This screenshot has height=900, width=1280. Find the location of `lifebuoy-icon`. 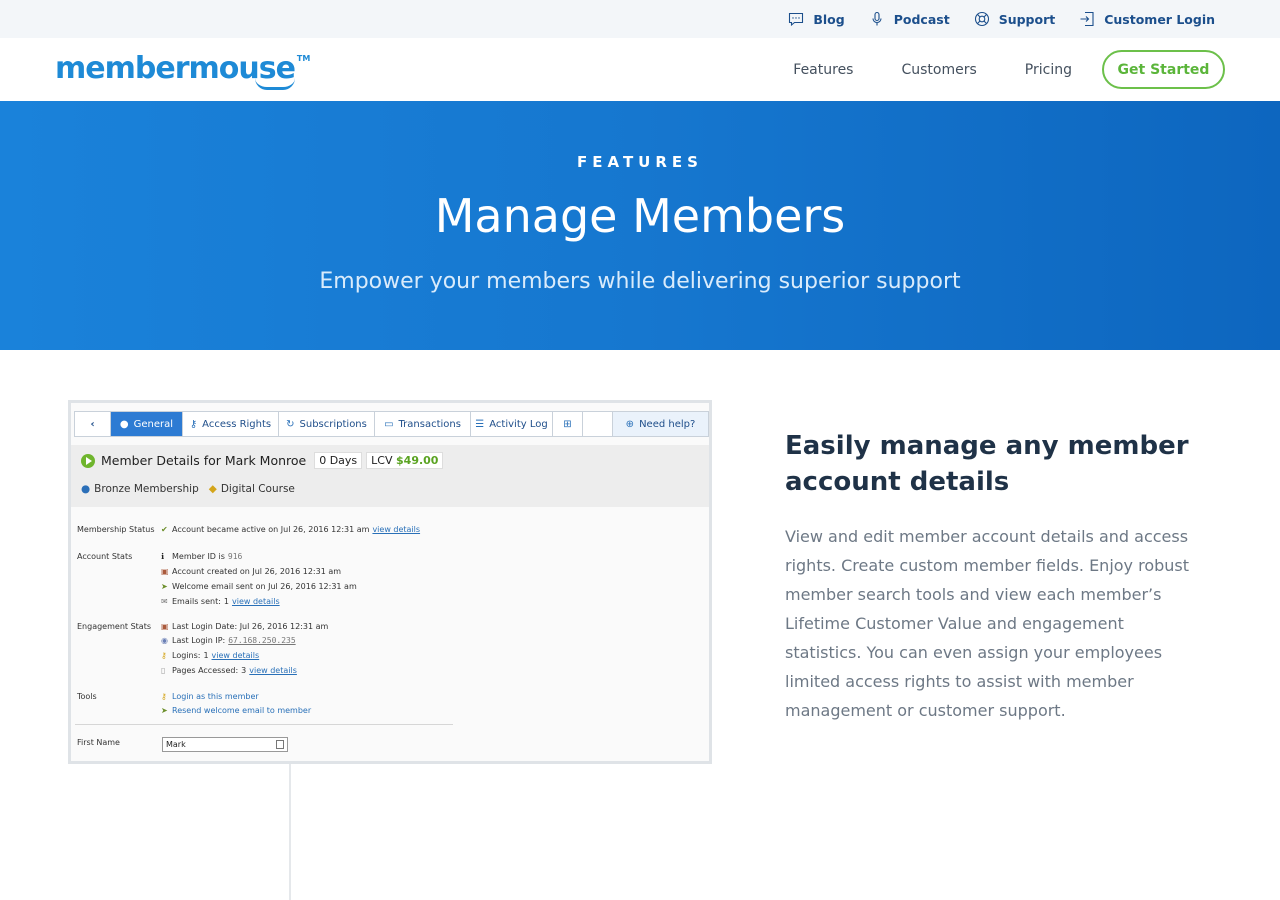

lifebuoy-icon is located at coordinates (981, 19).